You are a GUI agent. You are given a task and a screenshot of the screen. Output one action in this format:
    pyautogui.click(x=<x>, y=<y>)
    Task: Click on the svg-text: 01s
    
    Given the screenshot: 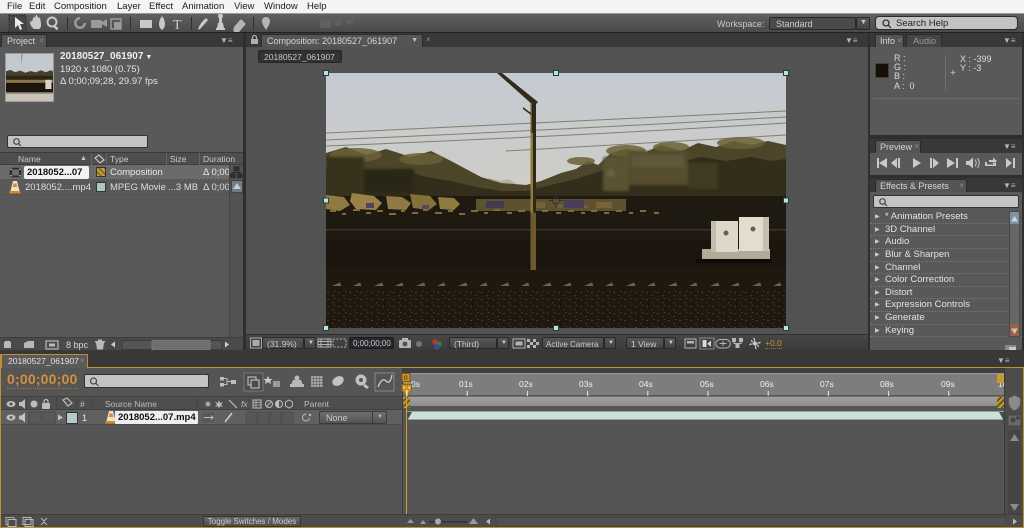 What is the action you would take?
    pyautogui.click(x=466, y=384)
    